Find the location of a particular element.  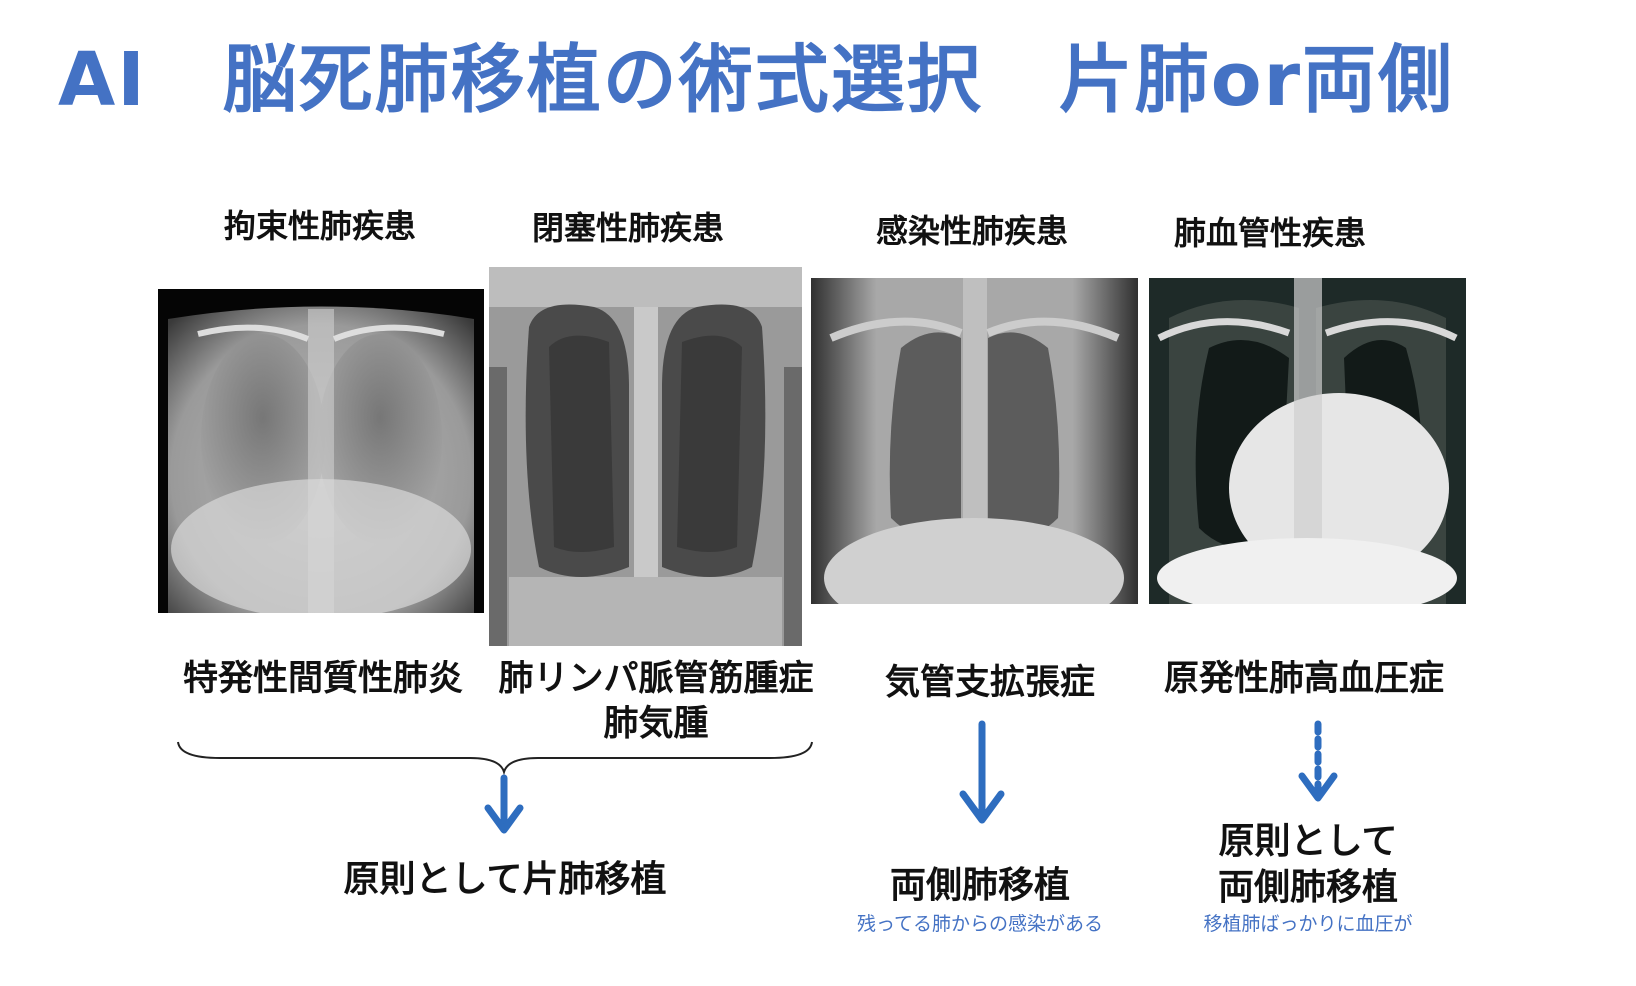

note-blood-pressure: 移植肺ばっかりに血圧が is located at coordinates (1308, 924).